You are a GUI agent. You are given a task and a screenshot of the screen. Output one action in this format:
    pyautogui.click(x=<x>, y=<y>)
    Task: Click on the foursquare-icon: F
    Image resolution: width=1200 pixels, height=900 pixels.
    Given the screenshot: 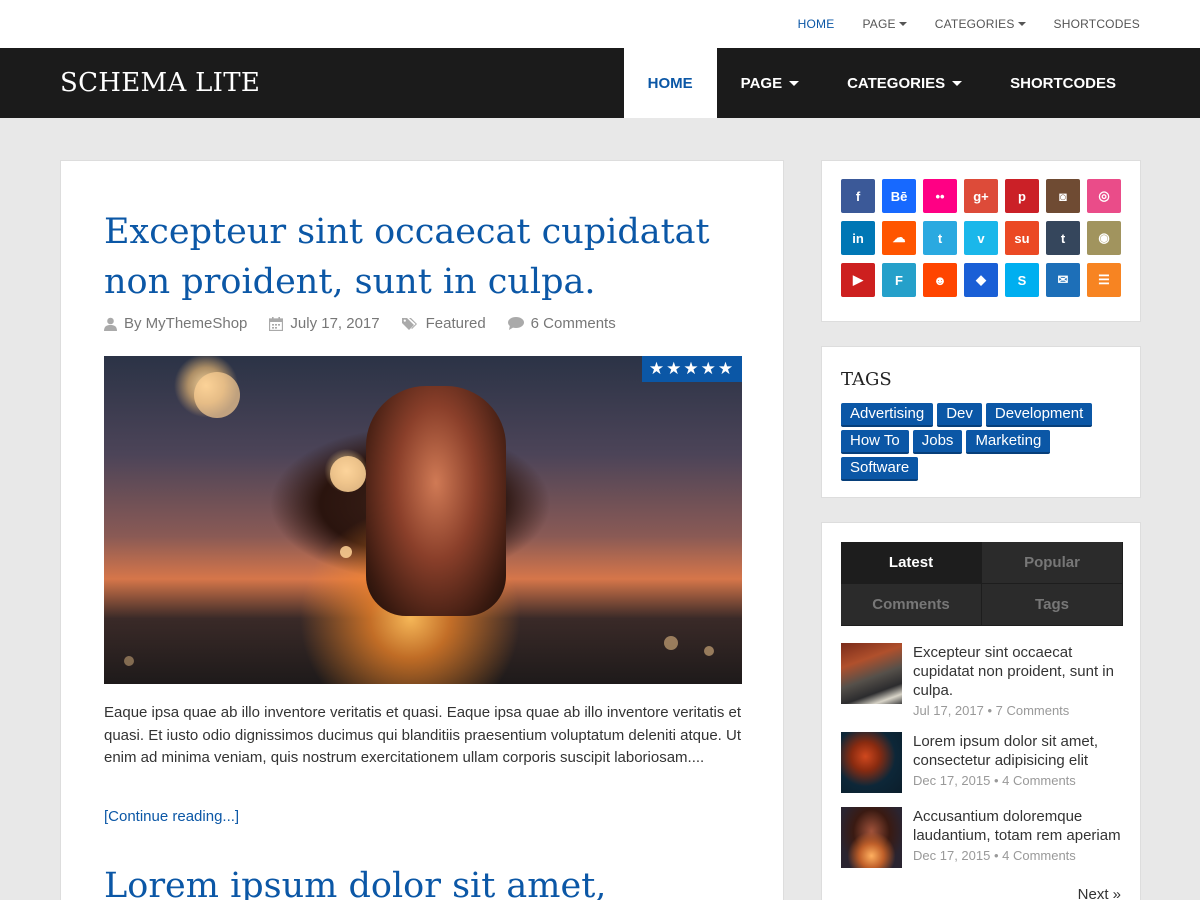 What is the action you would take?
    pyautogui.click(x=899, y=280)
    